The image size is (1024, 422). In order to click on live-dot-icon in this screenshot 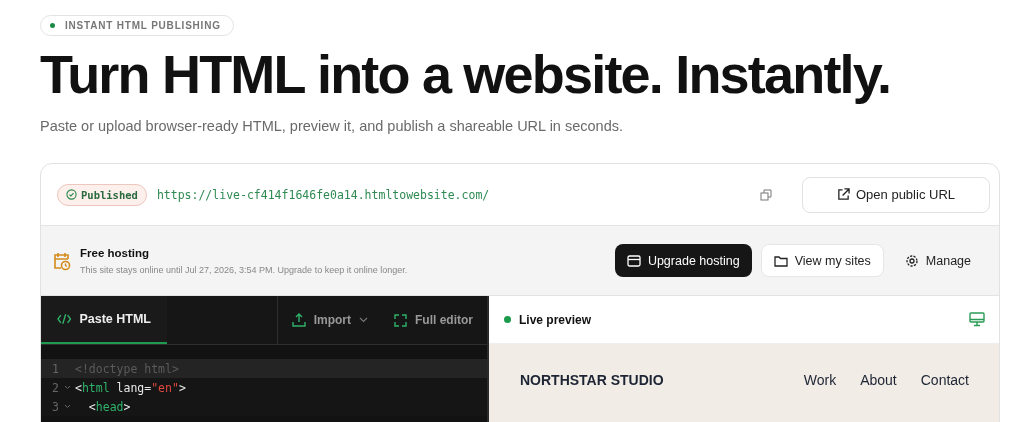, I will do `click(507, 319)`.